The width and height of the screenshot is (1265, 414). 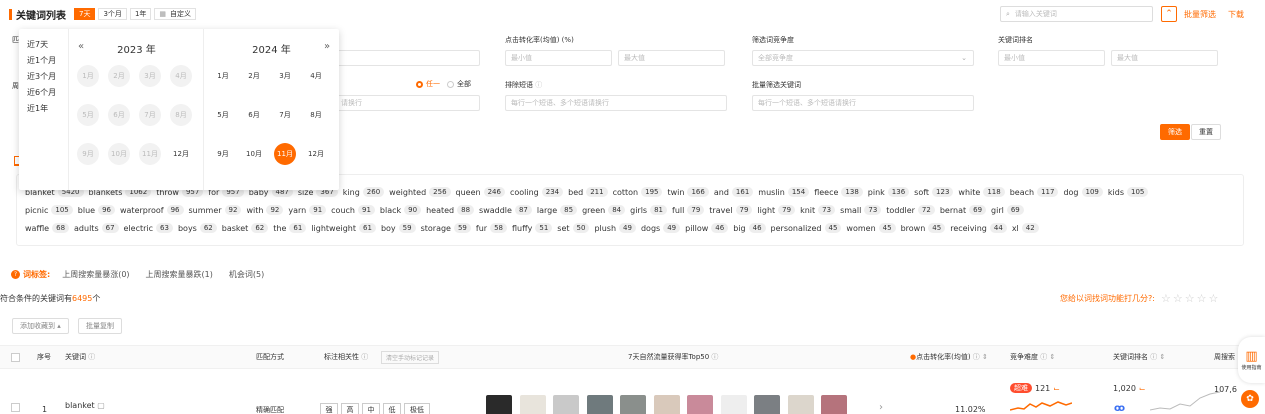 I want to click on match-select, so click(x=405, y=58).